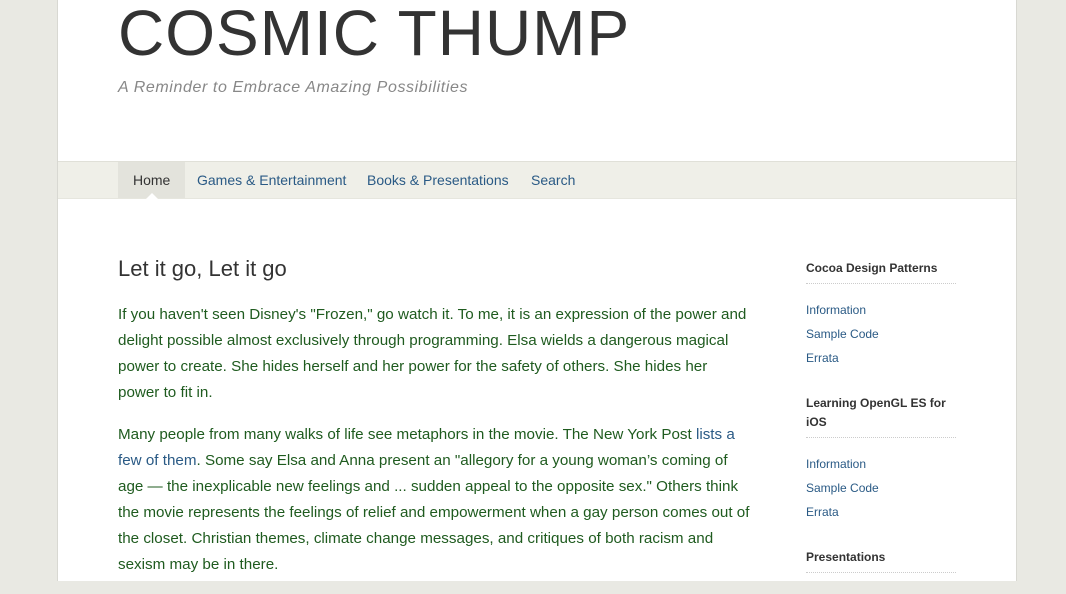 The image size is (1066, 594). I want to click on widget-title: Cocoa Design Patterns, so click(881, 271).